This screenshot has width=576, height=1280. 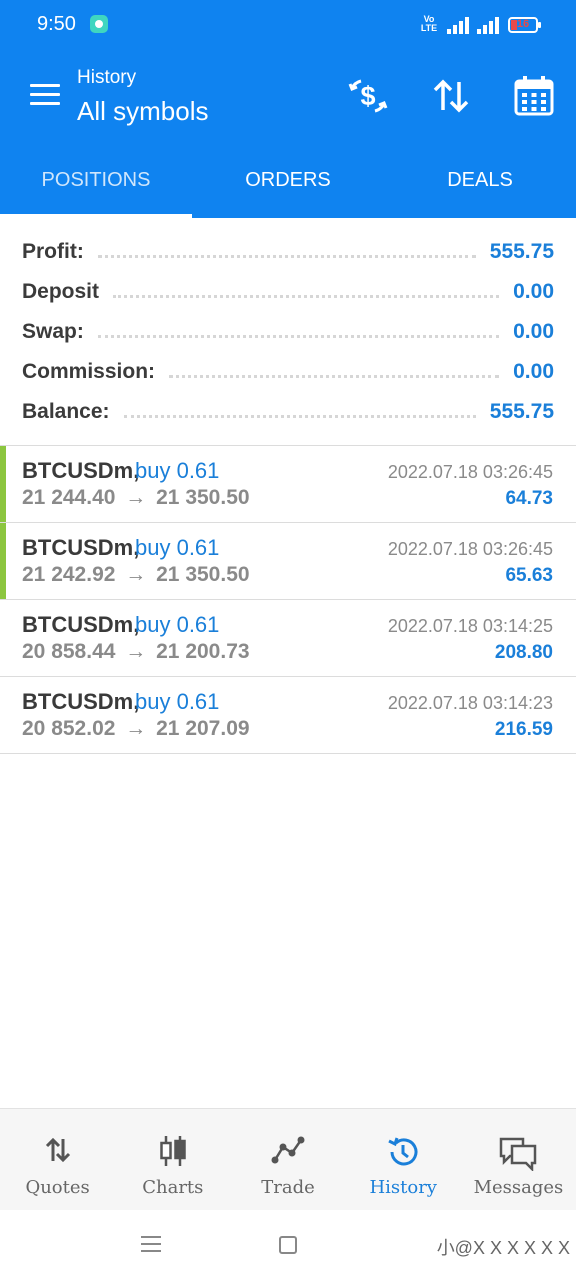 I want to click on home-icon, so click(x=288, y=1245).